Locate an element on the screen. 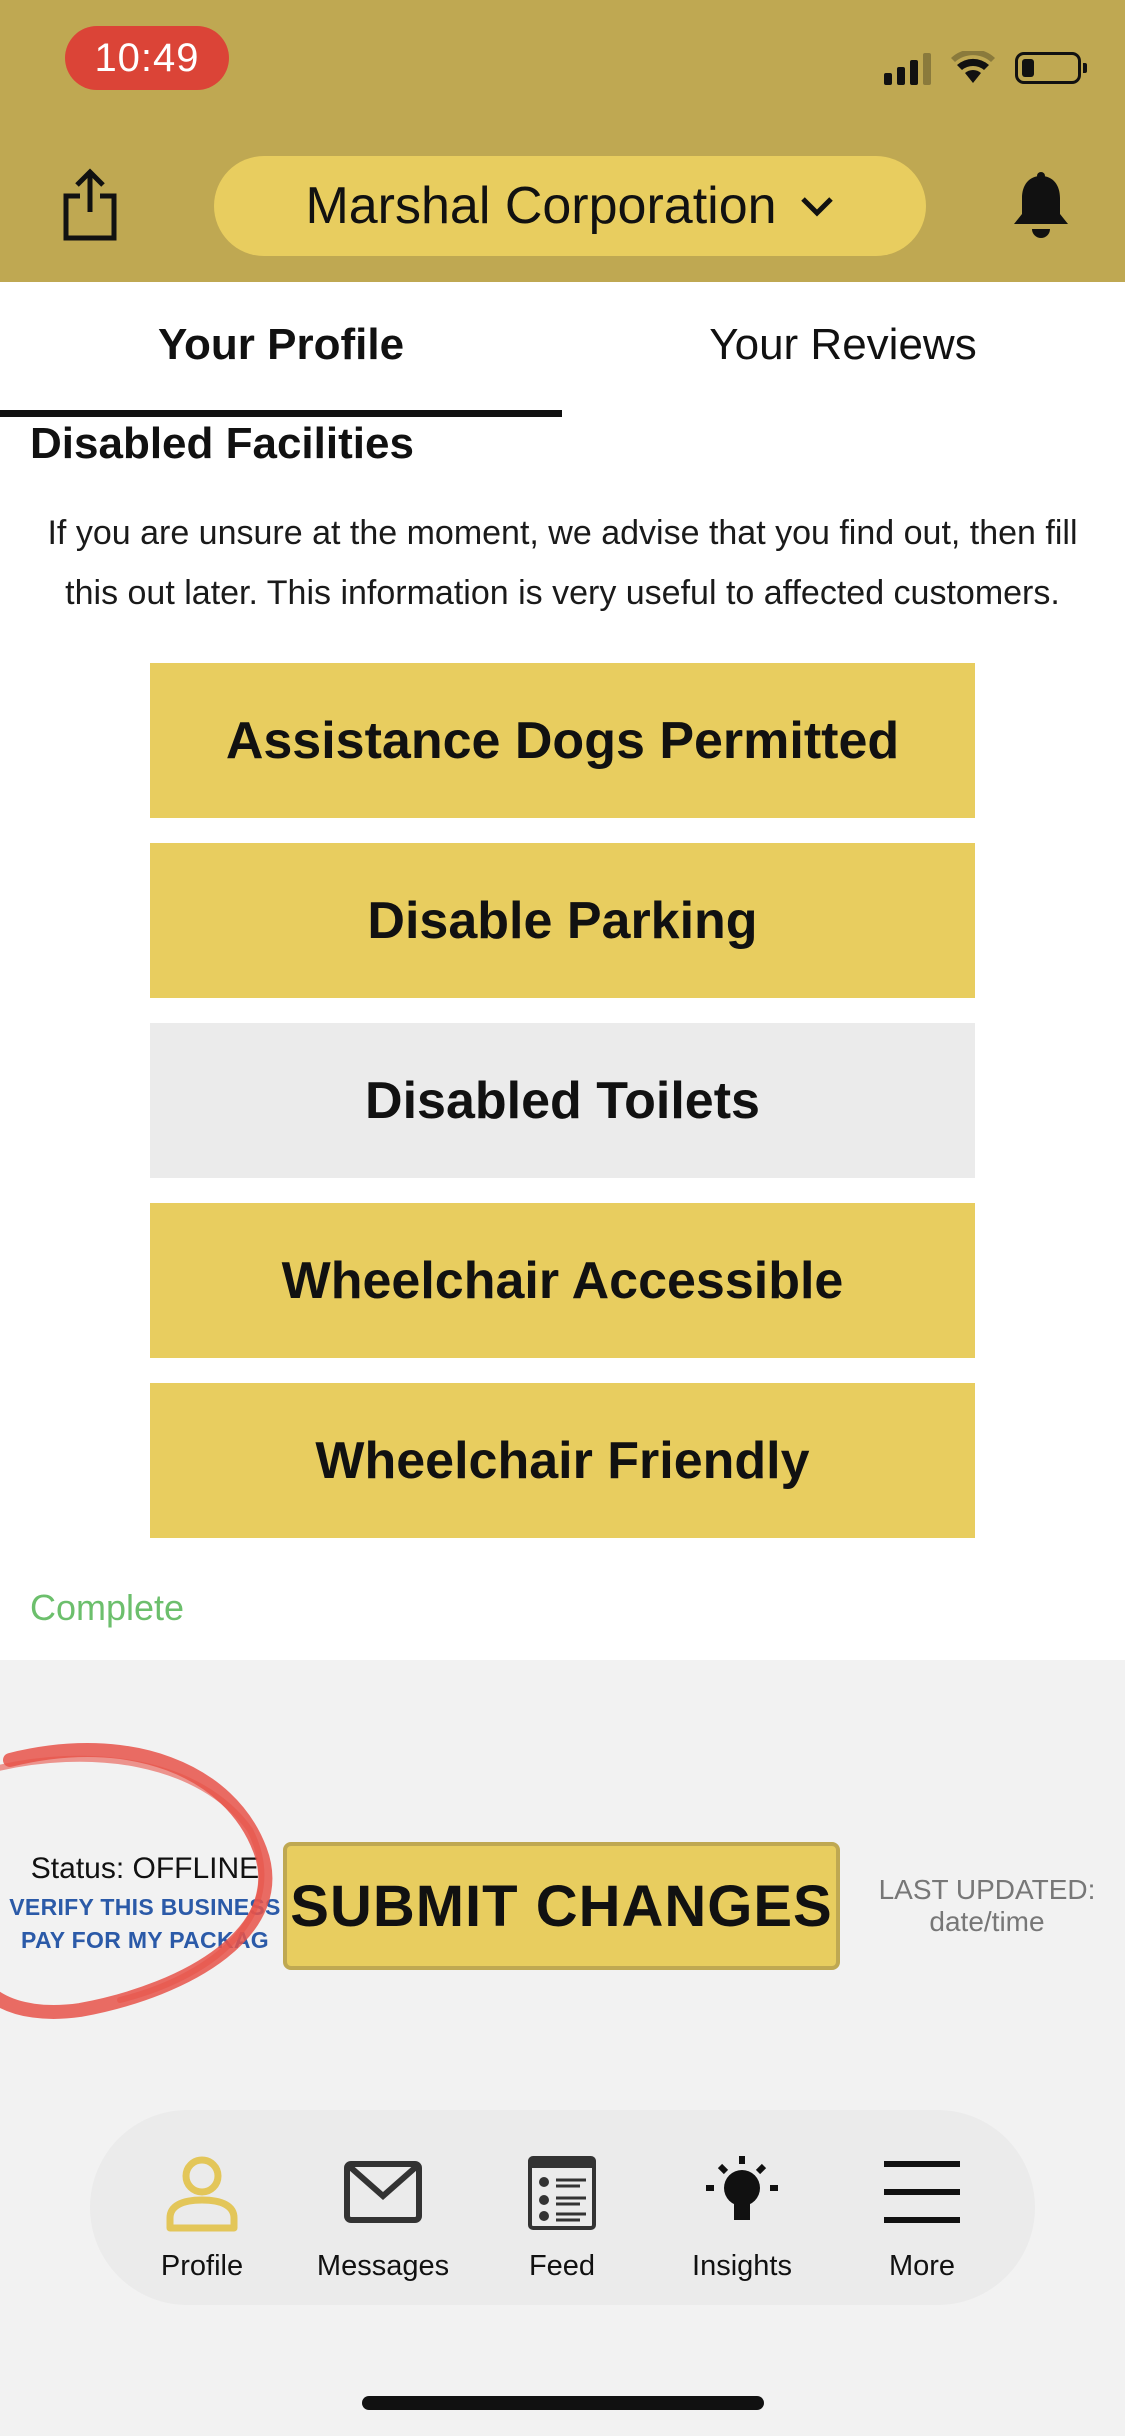 This screenshot has height=2436, width=1125. completion-status: Complete is located at coordinates (107, 1607).